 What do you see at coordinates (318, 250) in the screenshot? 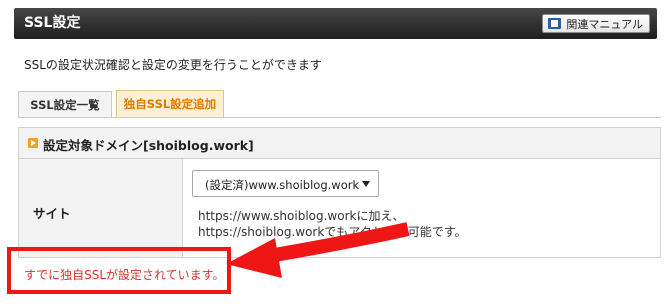
I see `annotation-arrow` at bounding box center [318, 250].